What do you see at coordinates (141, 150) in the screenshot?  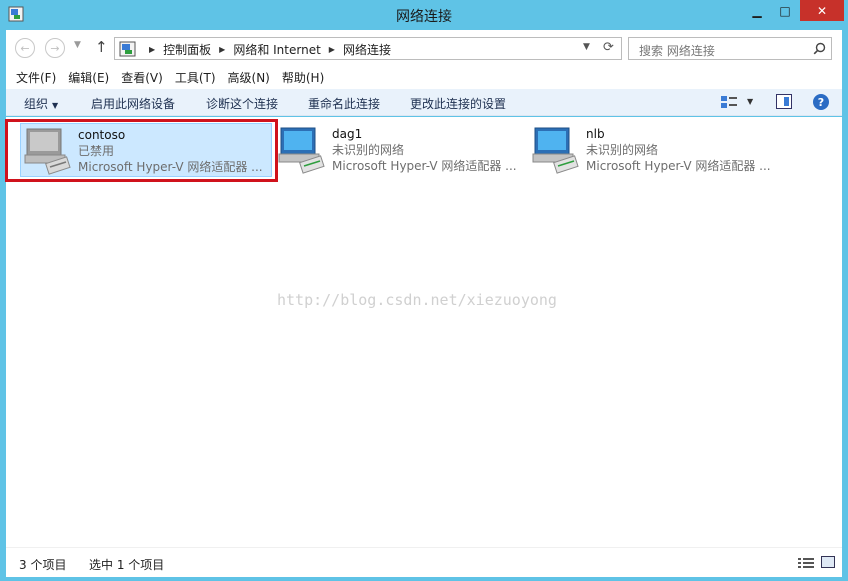 I see `selection-highlight-box` at bounding box center [141, 150].